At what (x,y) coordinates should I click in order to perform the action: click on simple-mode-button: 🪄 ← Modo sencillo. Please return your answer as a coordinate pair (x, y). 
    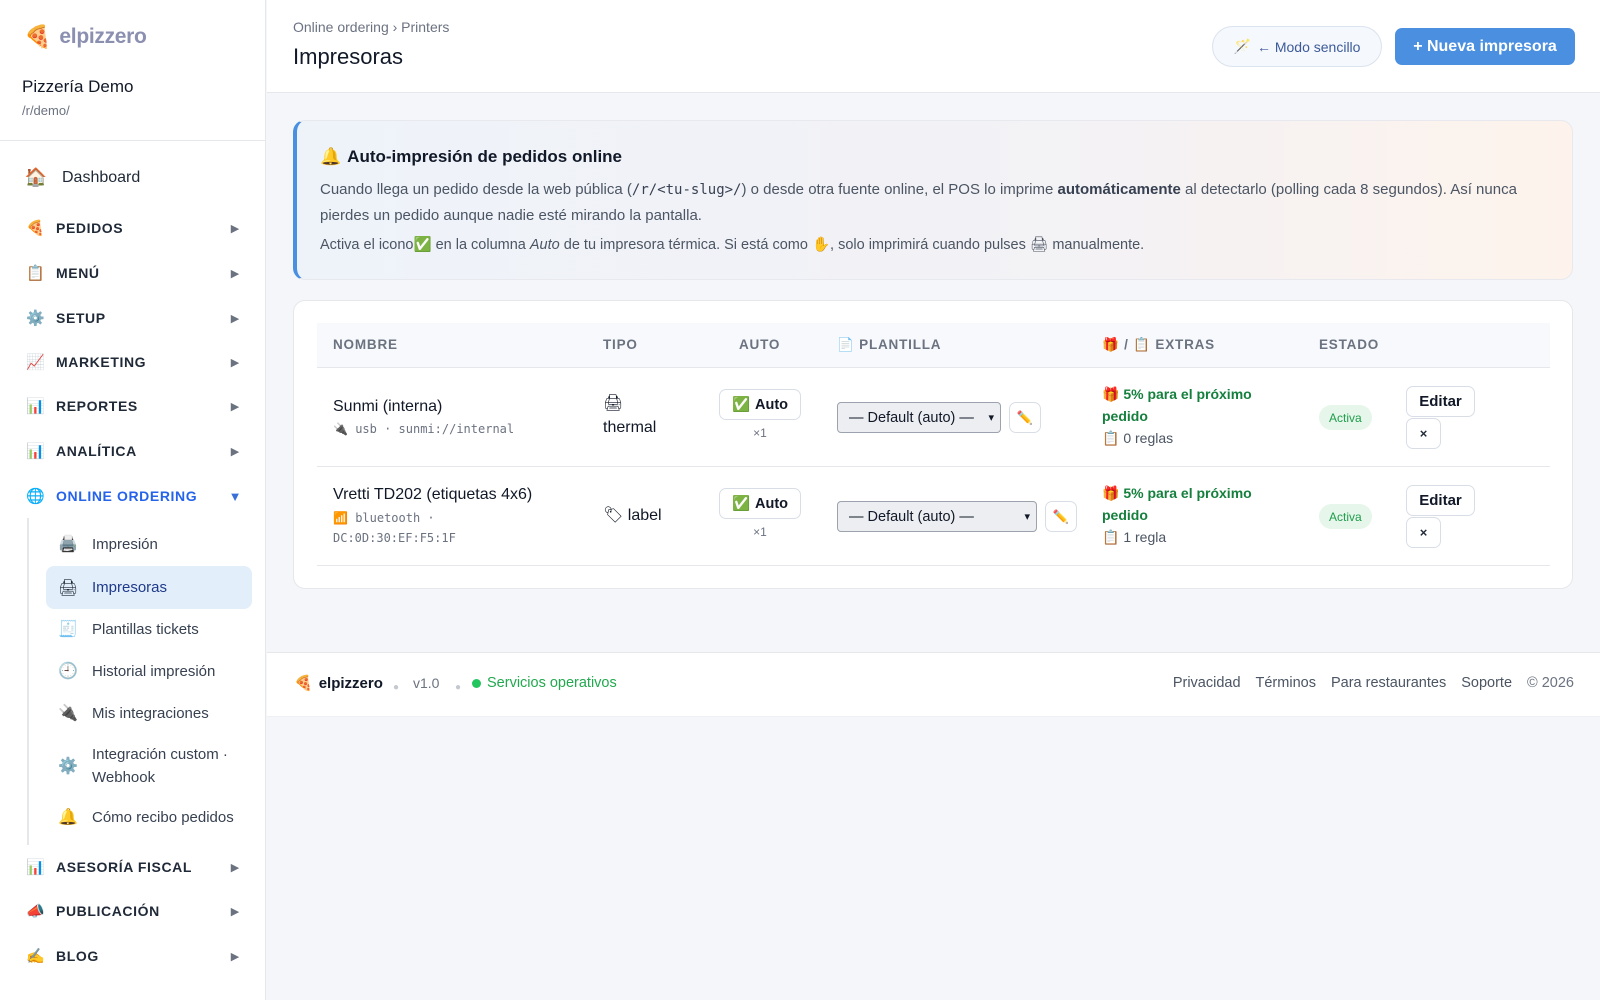
    Looking at the image, I should click on (1297, 46).